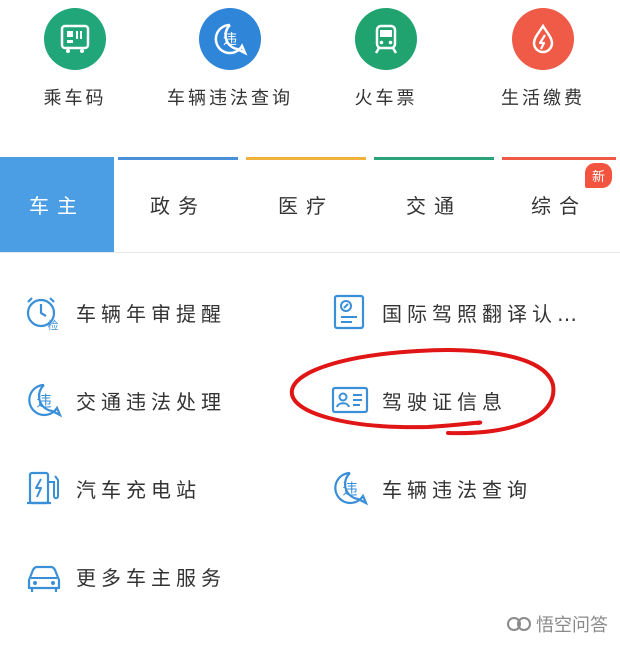 The image size is (620, 645). Describe the element at coordinates (138, 489) in the screenshot. I see `service-label: 汽车充电站` at that location.